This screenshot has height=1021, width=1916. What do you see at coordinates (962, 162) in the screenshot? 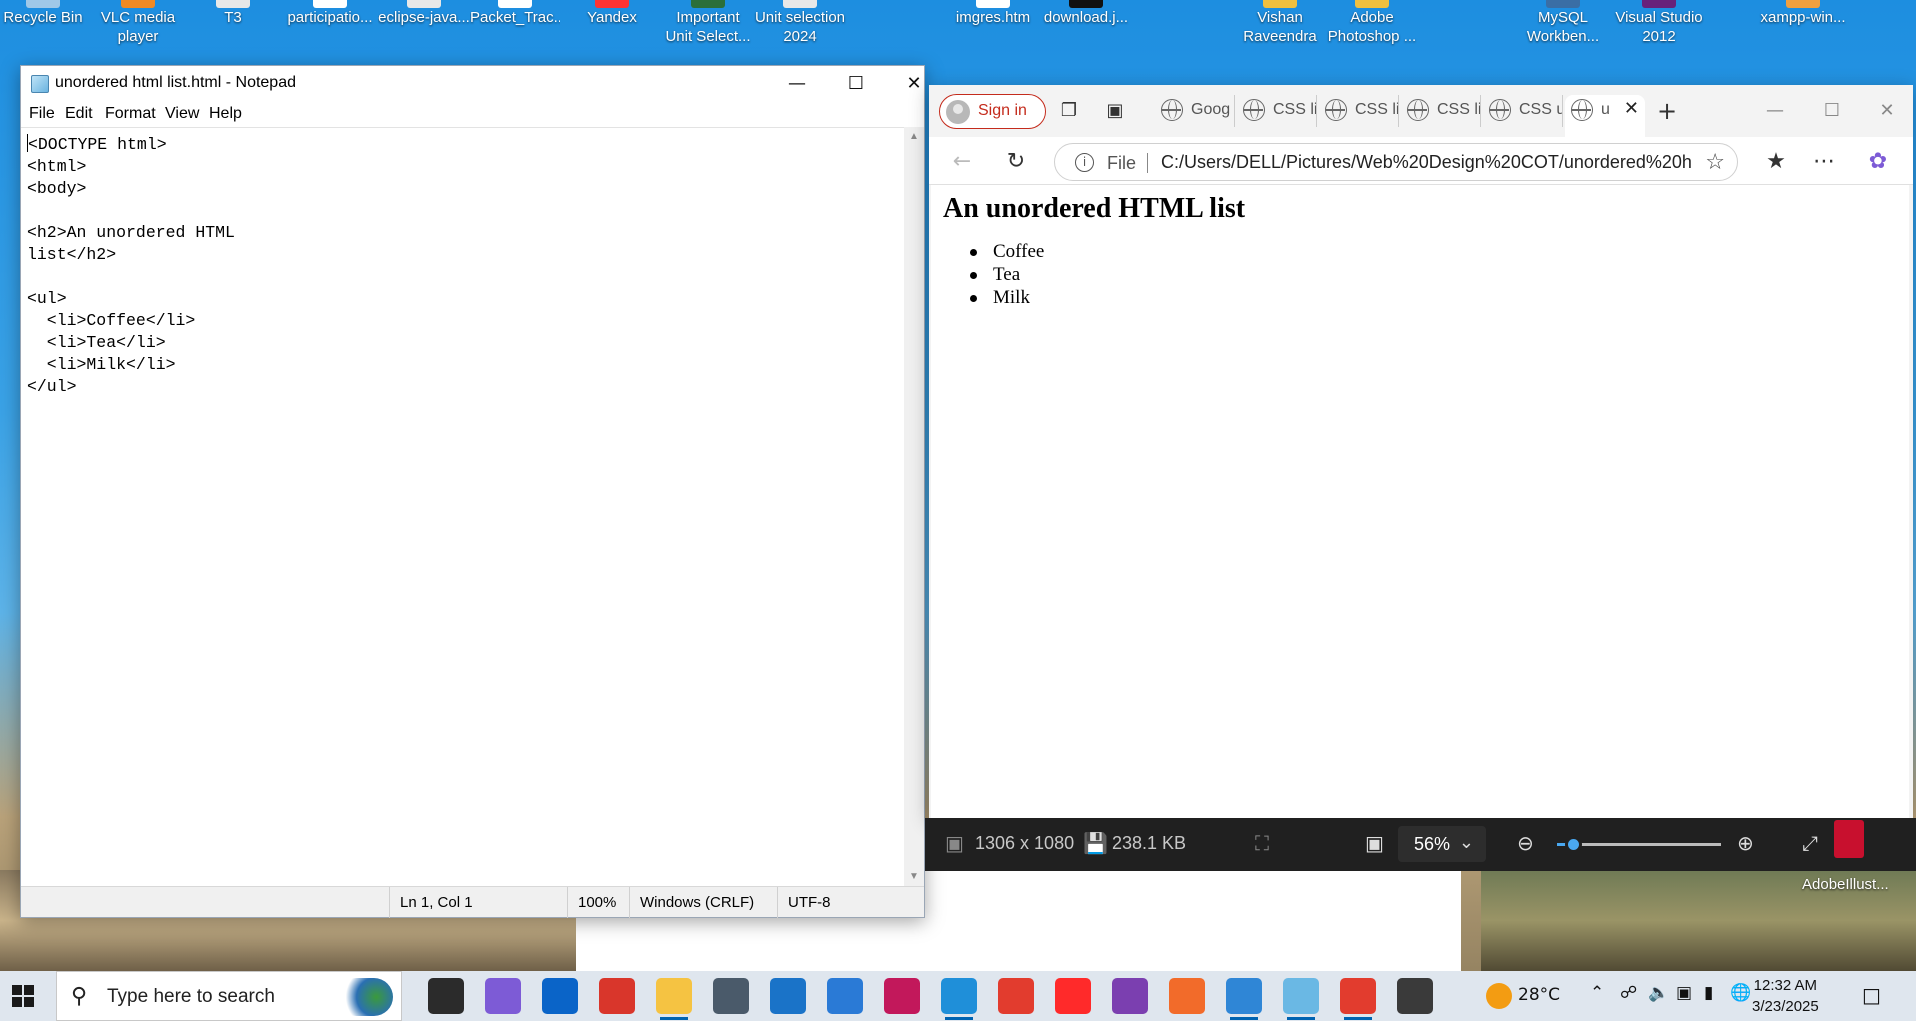
I see `back-icon: ←` at bounding box center [962, 162].